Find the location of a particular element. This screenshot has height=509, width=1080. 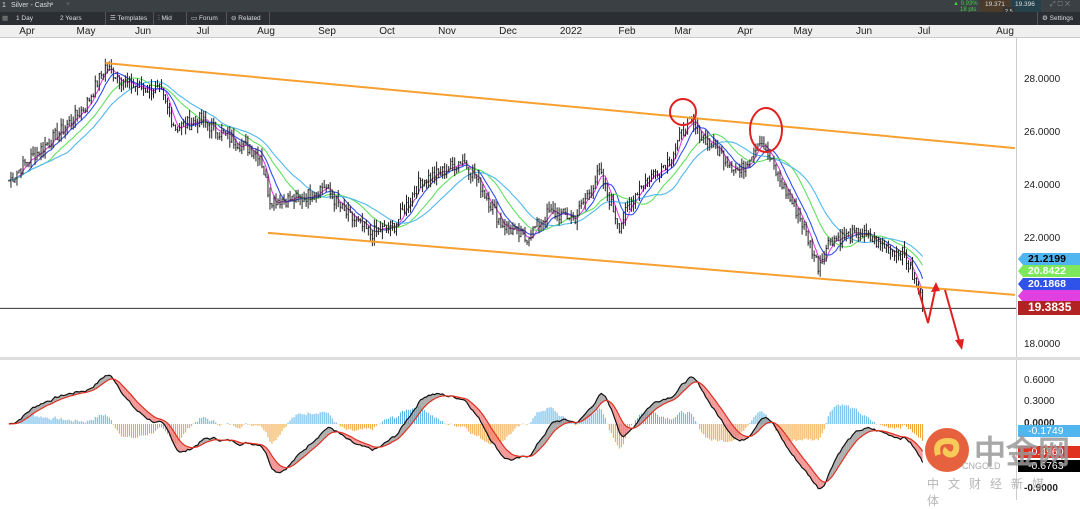

x-tick-label: Feb is located at coordinates (626, 31).